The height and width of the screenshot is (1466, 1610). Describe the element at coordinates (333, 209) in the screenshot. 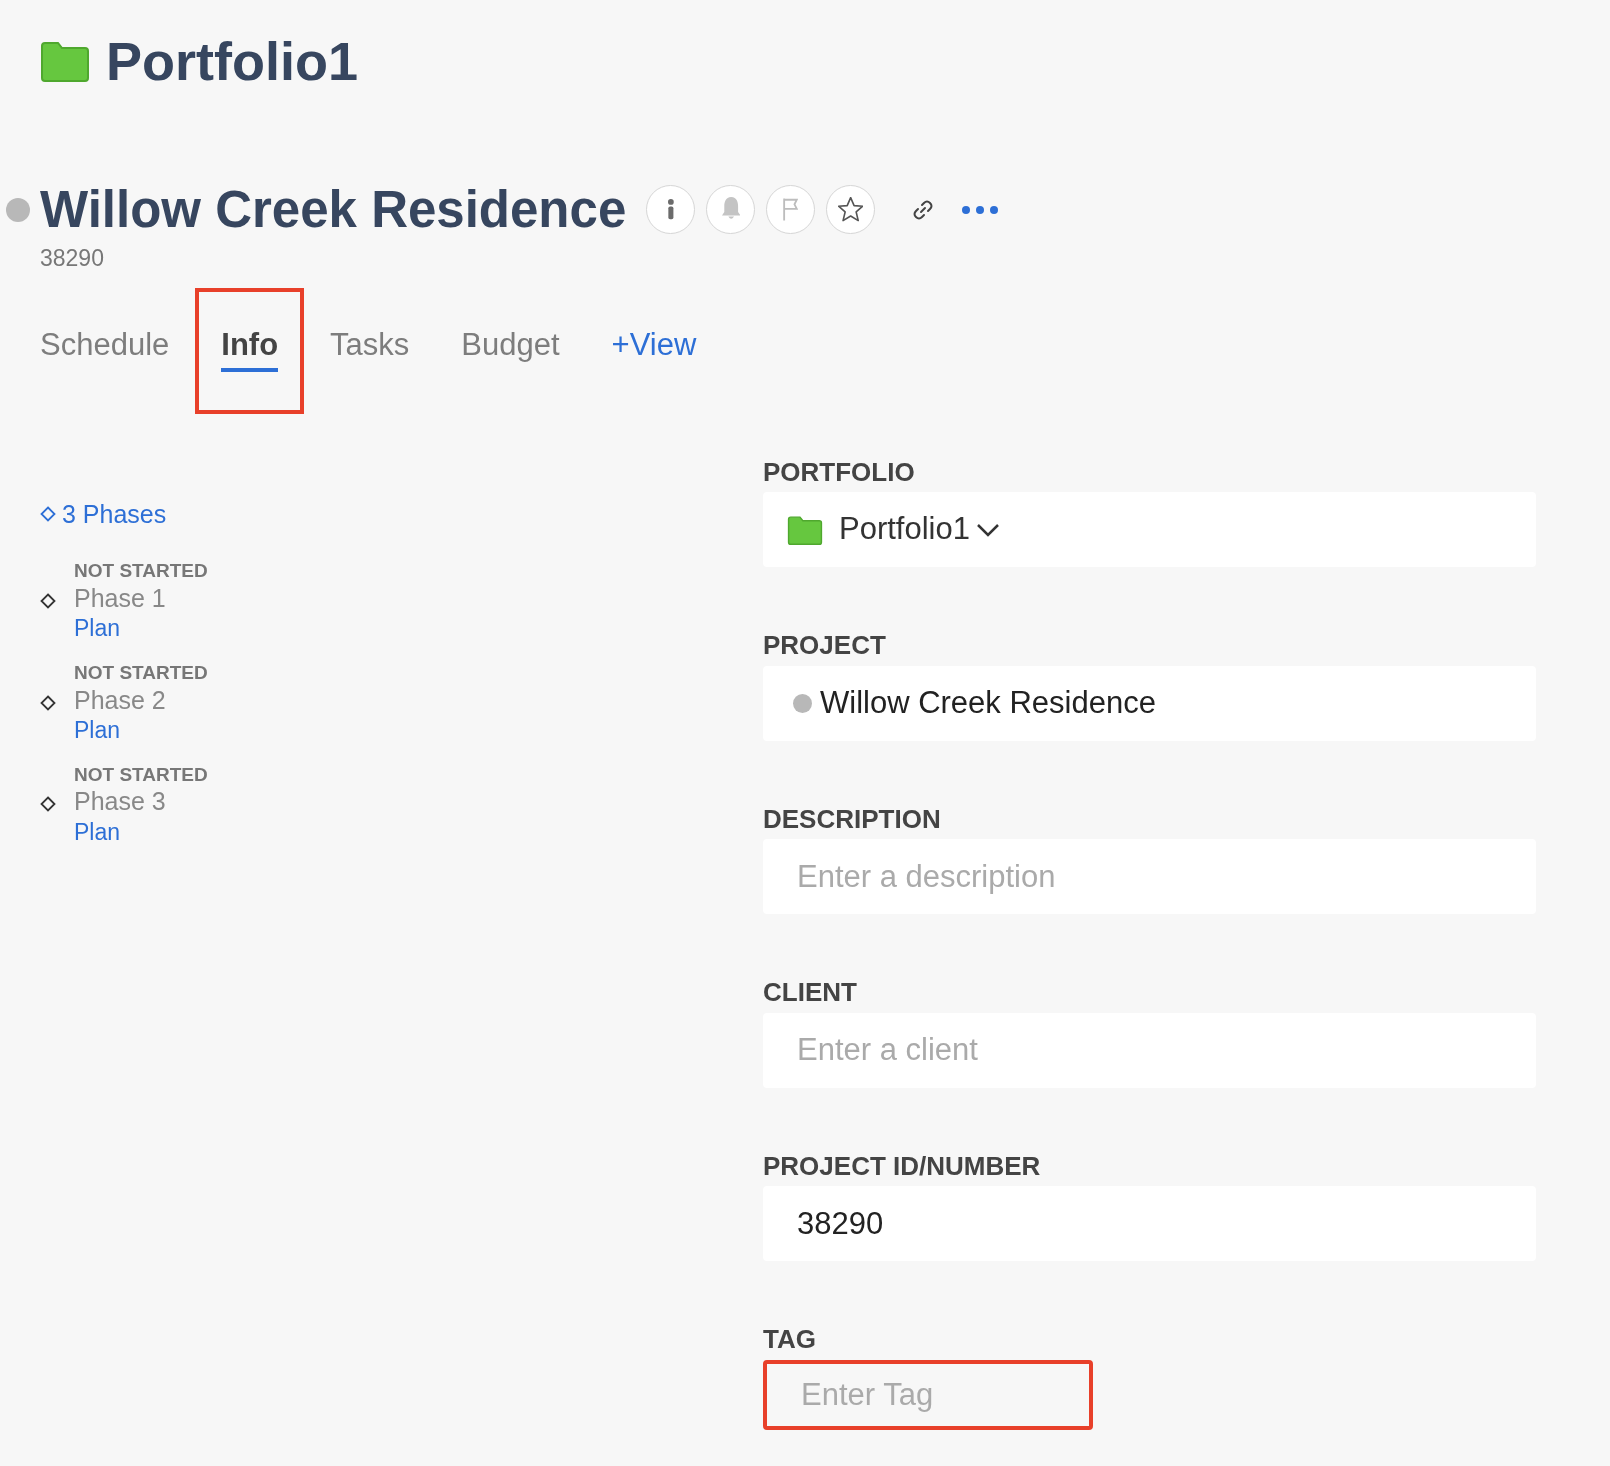

I see `project-title: Willow Creek Residence` at that location.